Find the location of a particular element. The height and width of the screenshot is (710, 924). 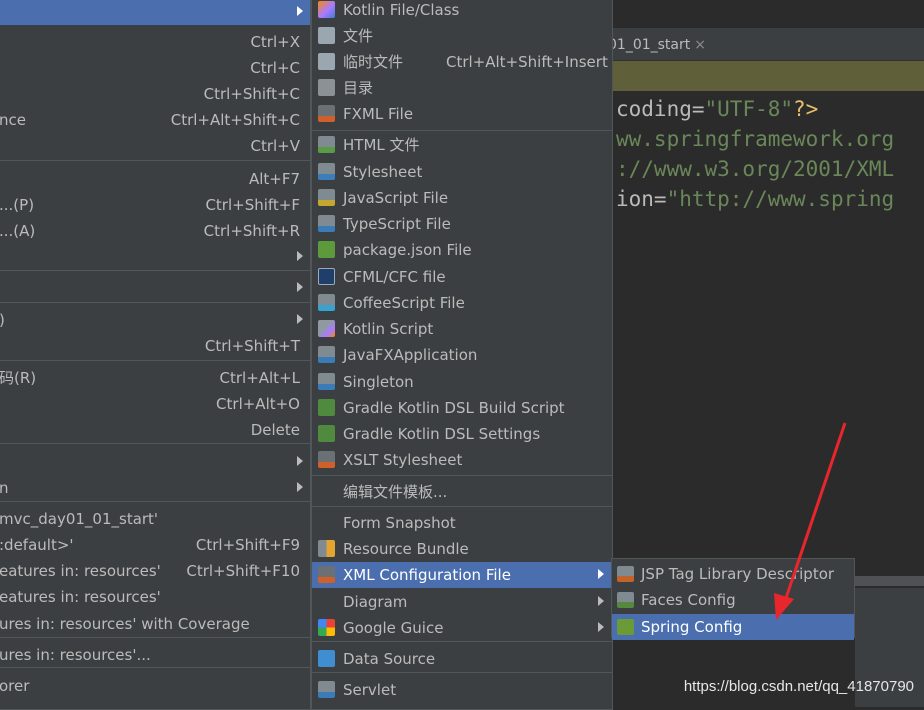

menu-item-label: CoffeeScript File is located at coordinates (404, 303).